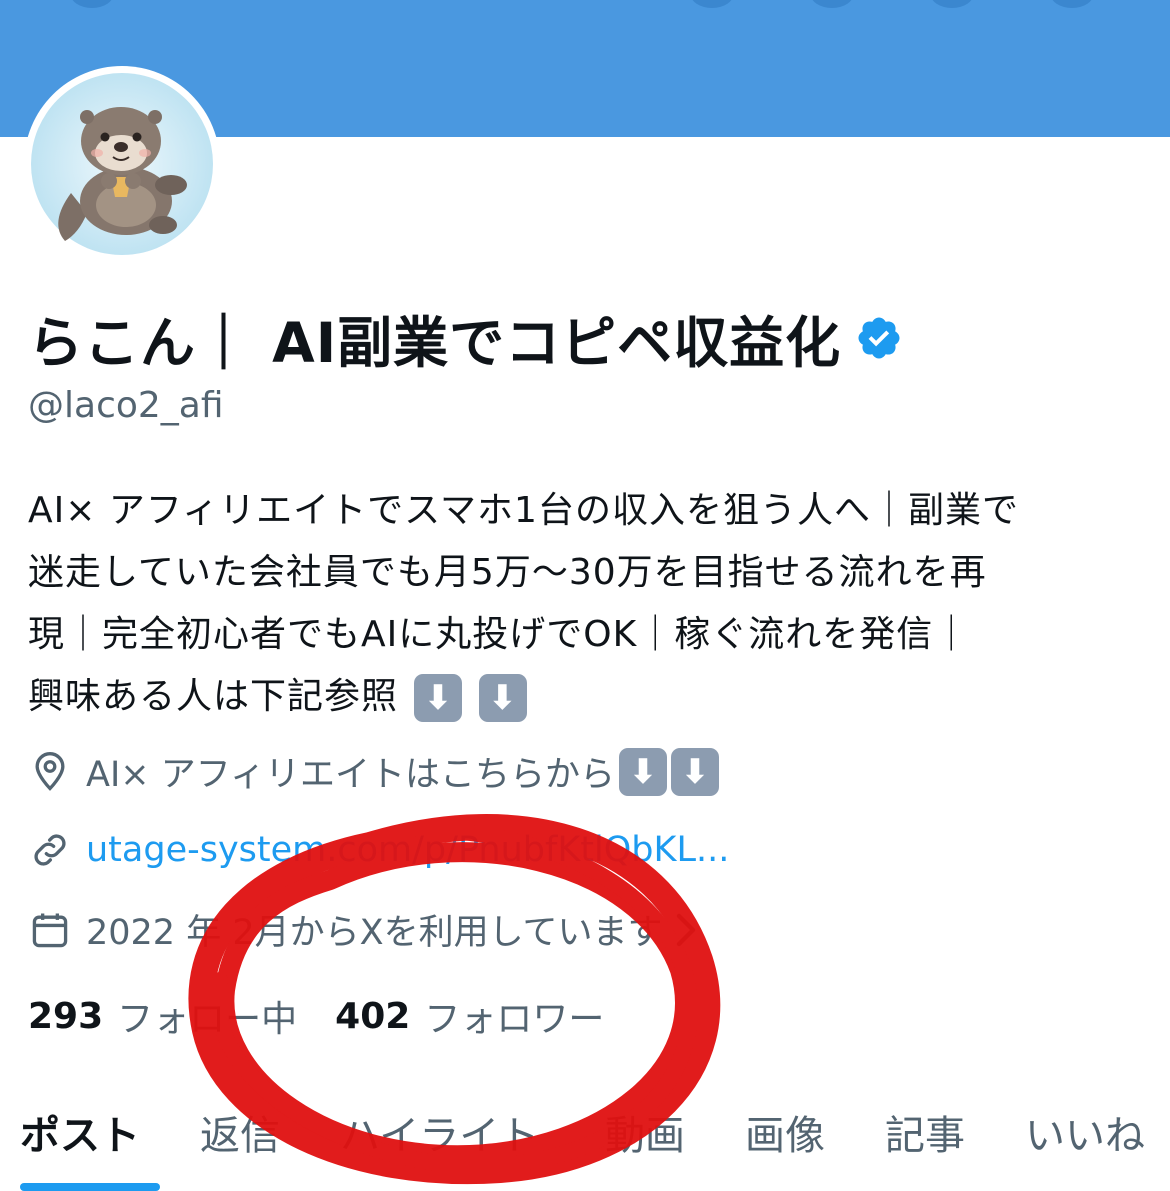 The width and height of the screenshot is (1170, 1191). Describe the element at coordinates (50, 771) in the screenshot. I see `location-pin-icon` at that location.